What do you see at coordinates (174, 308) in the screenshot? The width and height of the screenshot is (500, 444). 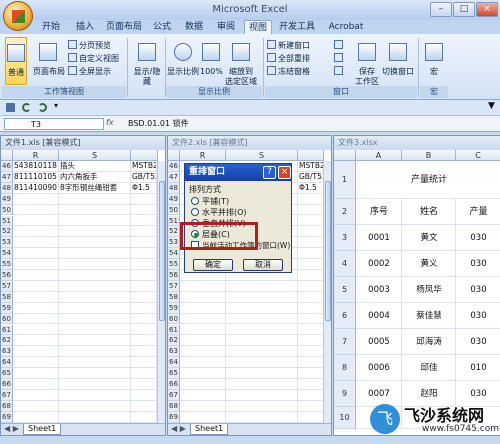 I see `row-header: 59` at bounding box center [174, 308].